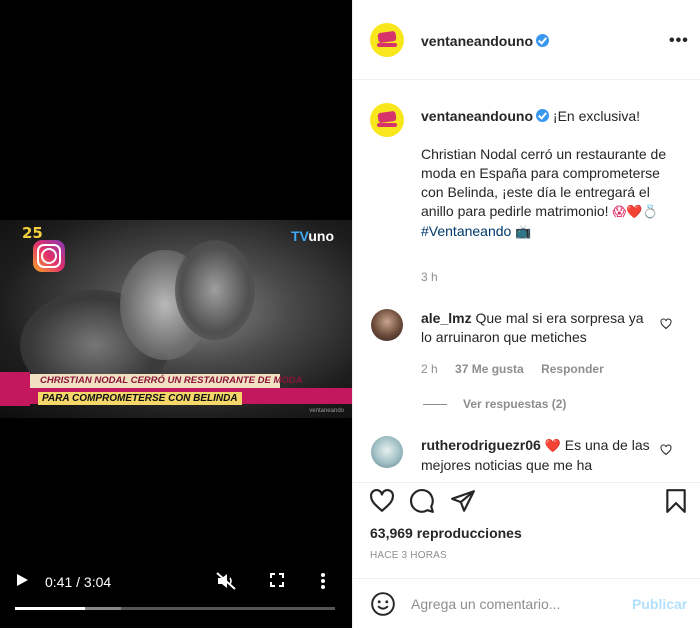 The width and height of the screenshot is (700, 628). I want to click on video-progress-fill, so click(50, 608).